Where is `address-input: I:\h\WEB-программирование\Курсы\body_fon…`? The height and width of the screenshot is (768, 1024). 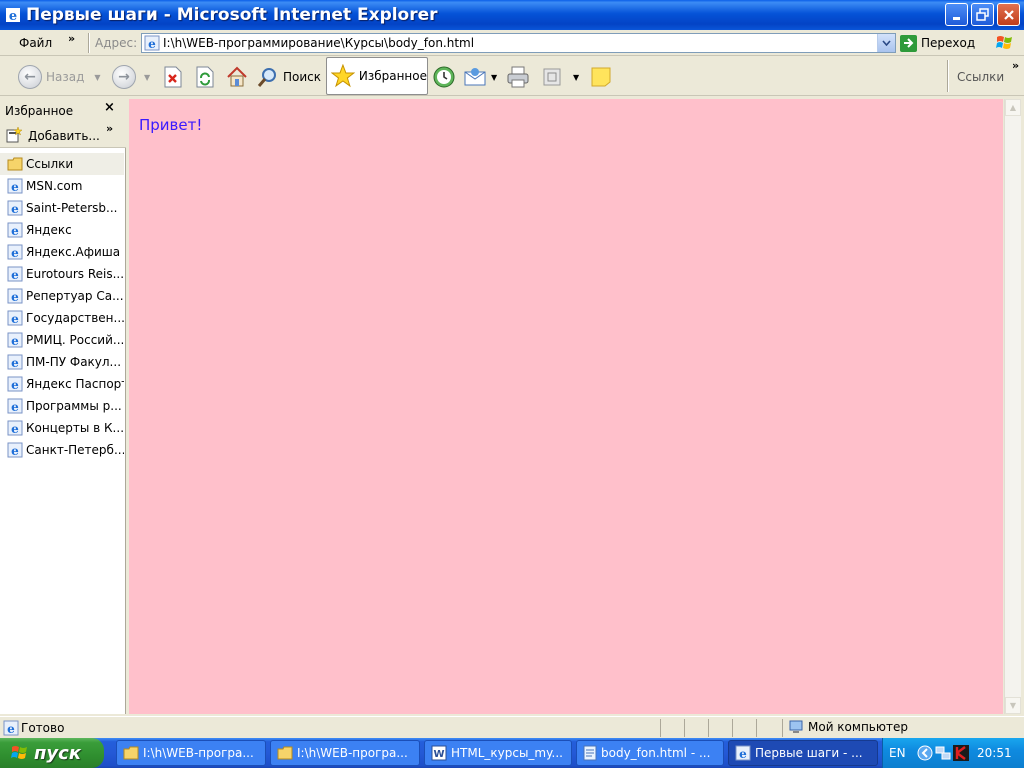 address-input: I:\h\WEB-программирование\Курсы\body_fon… is located at coordinates (318, 43).